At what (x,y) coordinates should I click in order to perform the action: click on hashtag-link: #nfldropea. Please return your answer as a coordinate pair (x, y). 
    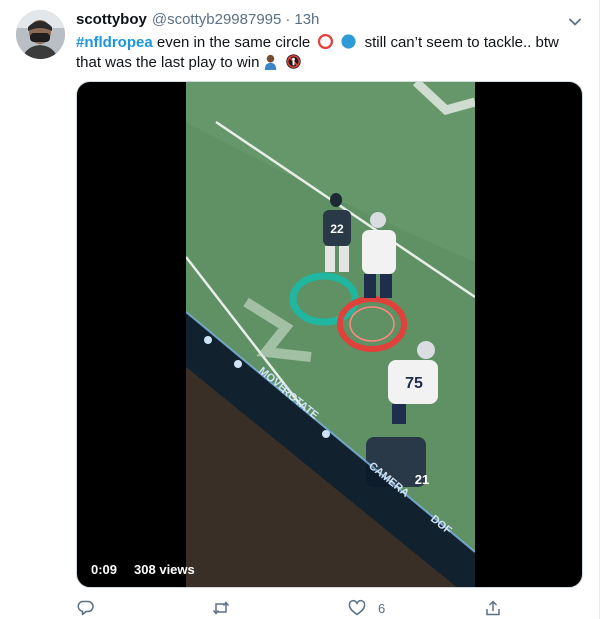
    Looking at the image, I should click on (114, 42).